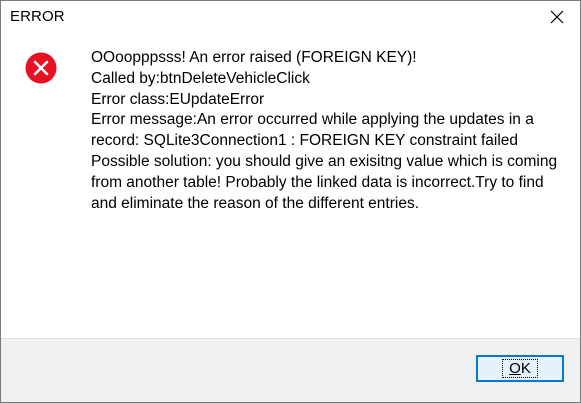  Describe the element at coordinates (37, 16) in the screenshot. I see `window-title: ERROR` at that location.